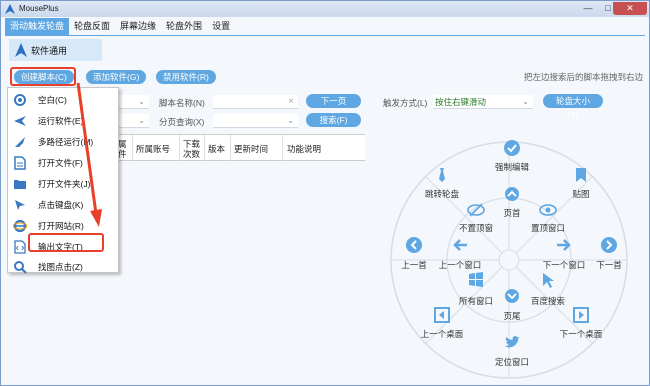  I want to click on clear-icon: ×, so click(291, 101).